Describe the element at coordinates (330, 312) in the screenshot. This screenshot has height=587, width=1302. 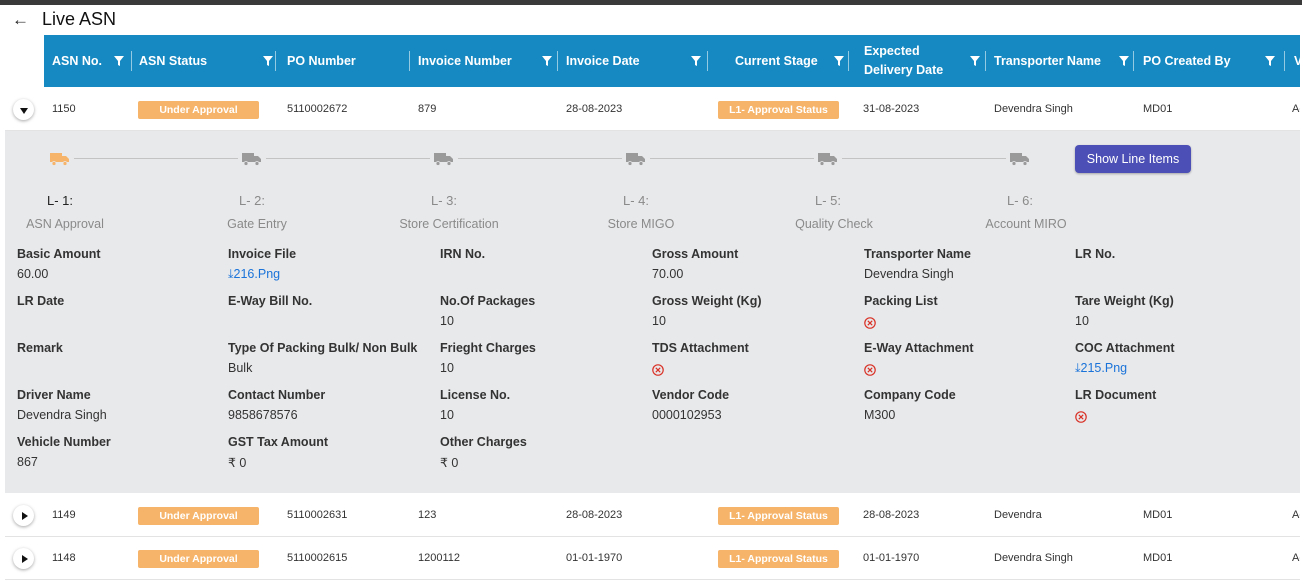
I see `detail-field: E-Way Bill No.` at that location.